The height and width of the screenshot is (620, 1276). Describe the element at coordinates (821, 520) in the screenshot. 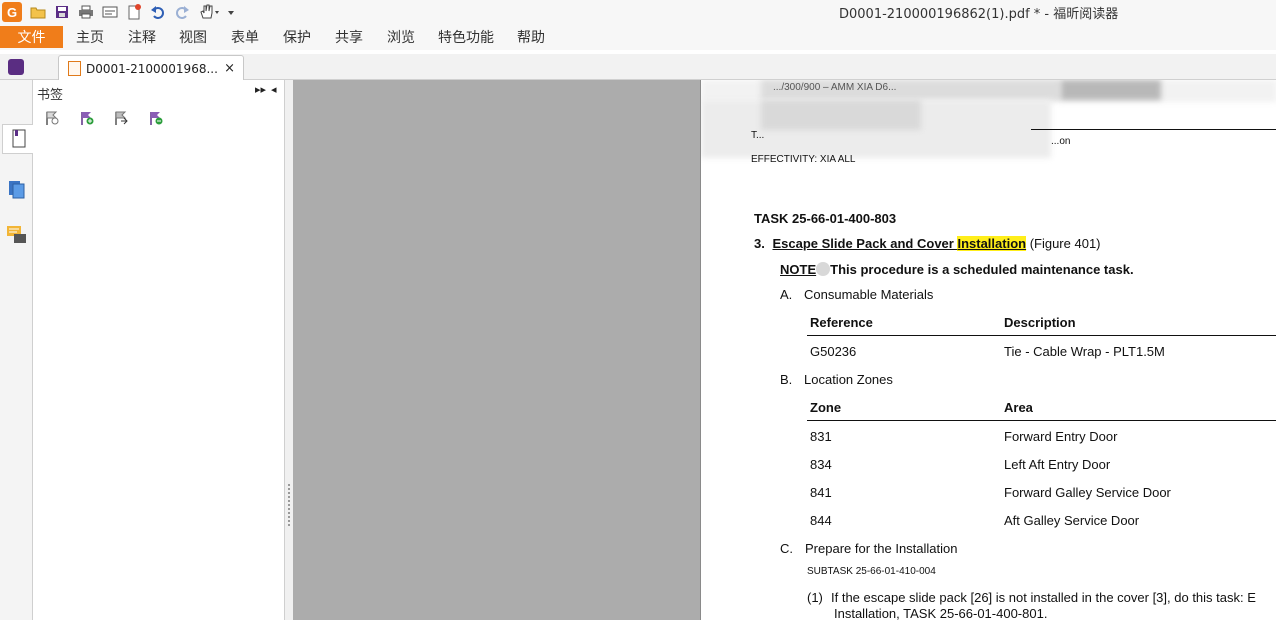

I see `zone-cell: 844` at that location.